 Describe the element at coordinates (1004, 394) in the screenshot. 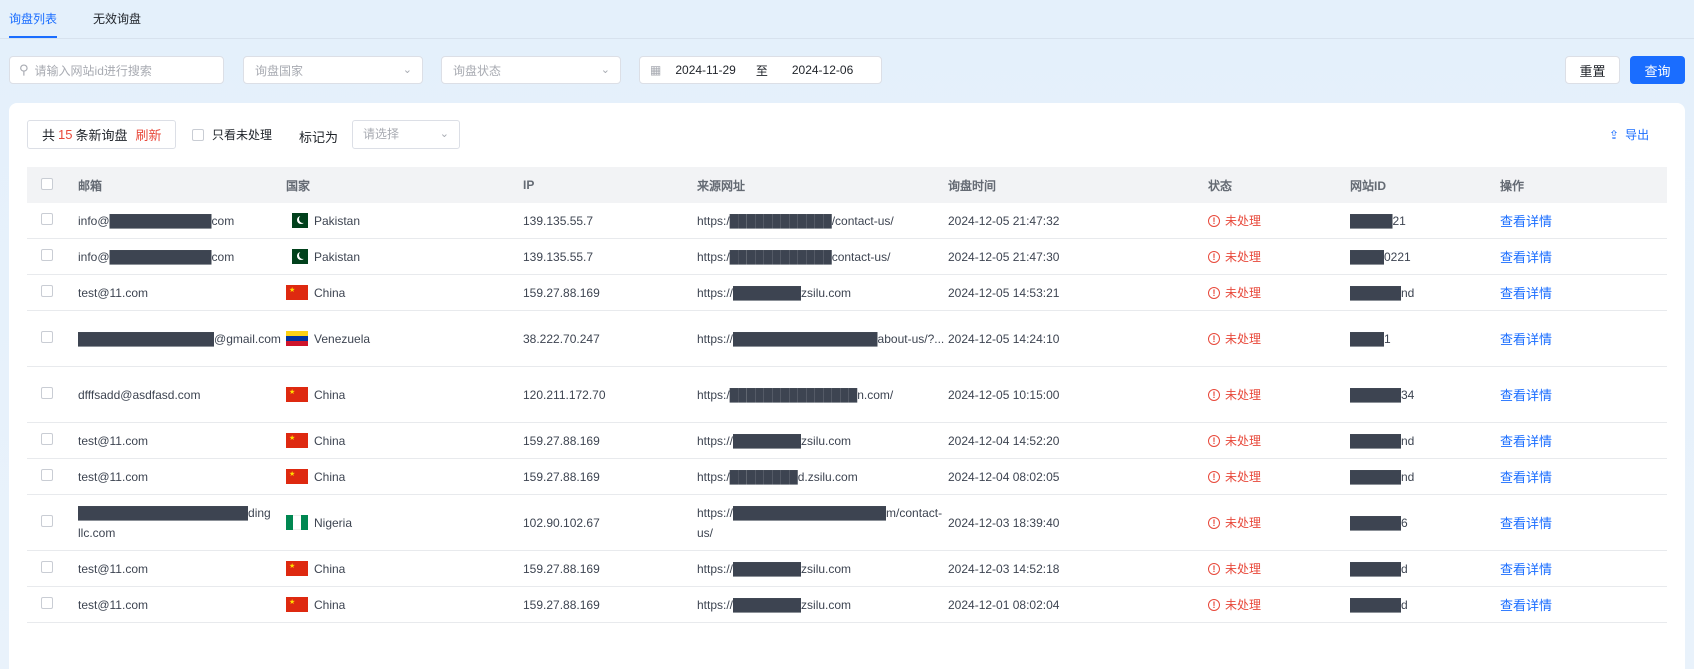

I see `cell-inquiry-time: 2024-12-05 10:15:00` at that location.